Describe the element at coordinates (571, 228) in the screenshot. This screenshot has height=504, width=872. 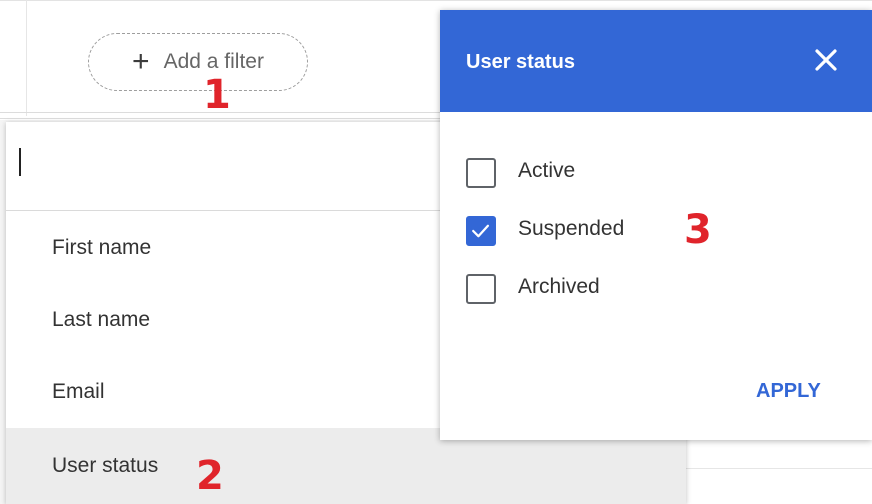
I see `checkbox-label: Suspended` at that location.